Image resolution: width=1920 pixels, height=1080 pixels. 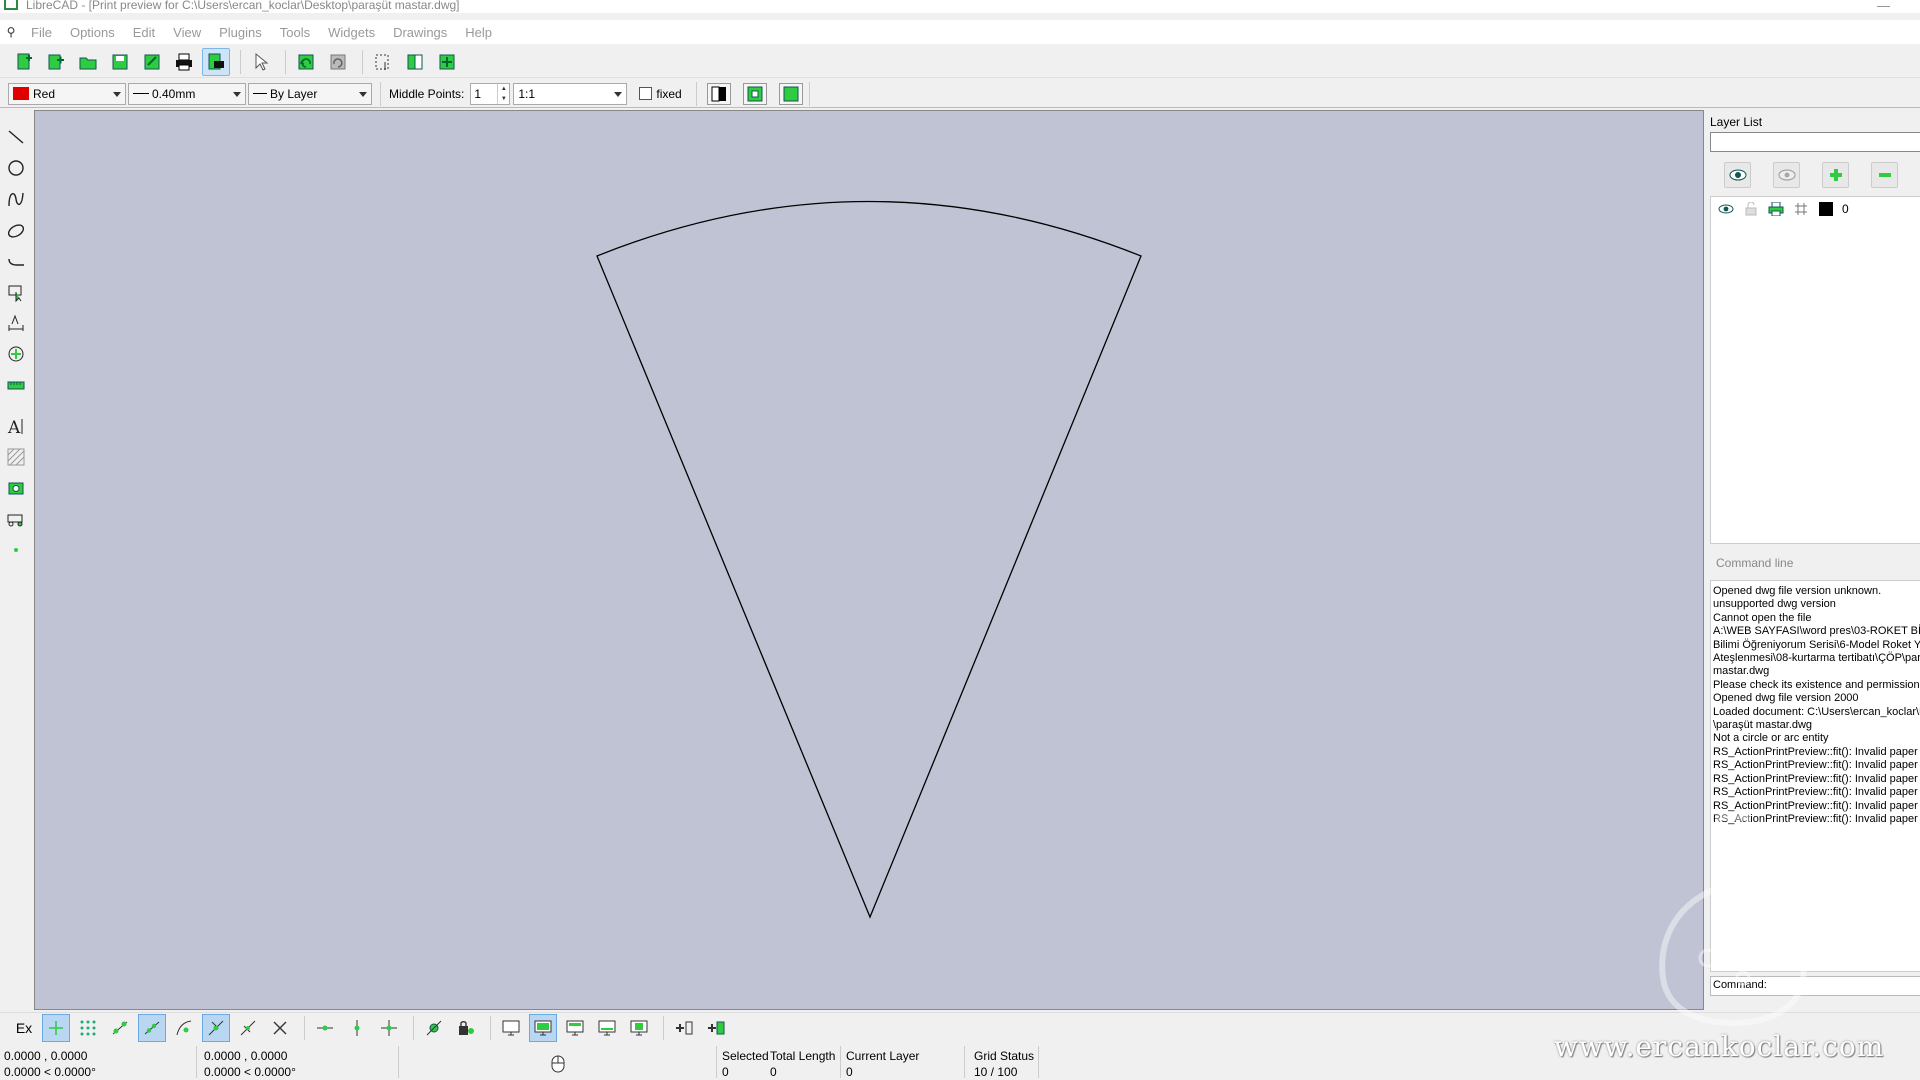 I want to click on line-width-select: 0.40mm, so click(x=187, y=93).